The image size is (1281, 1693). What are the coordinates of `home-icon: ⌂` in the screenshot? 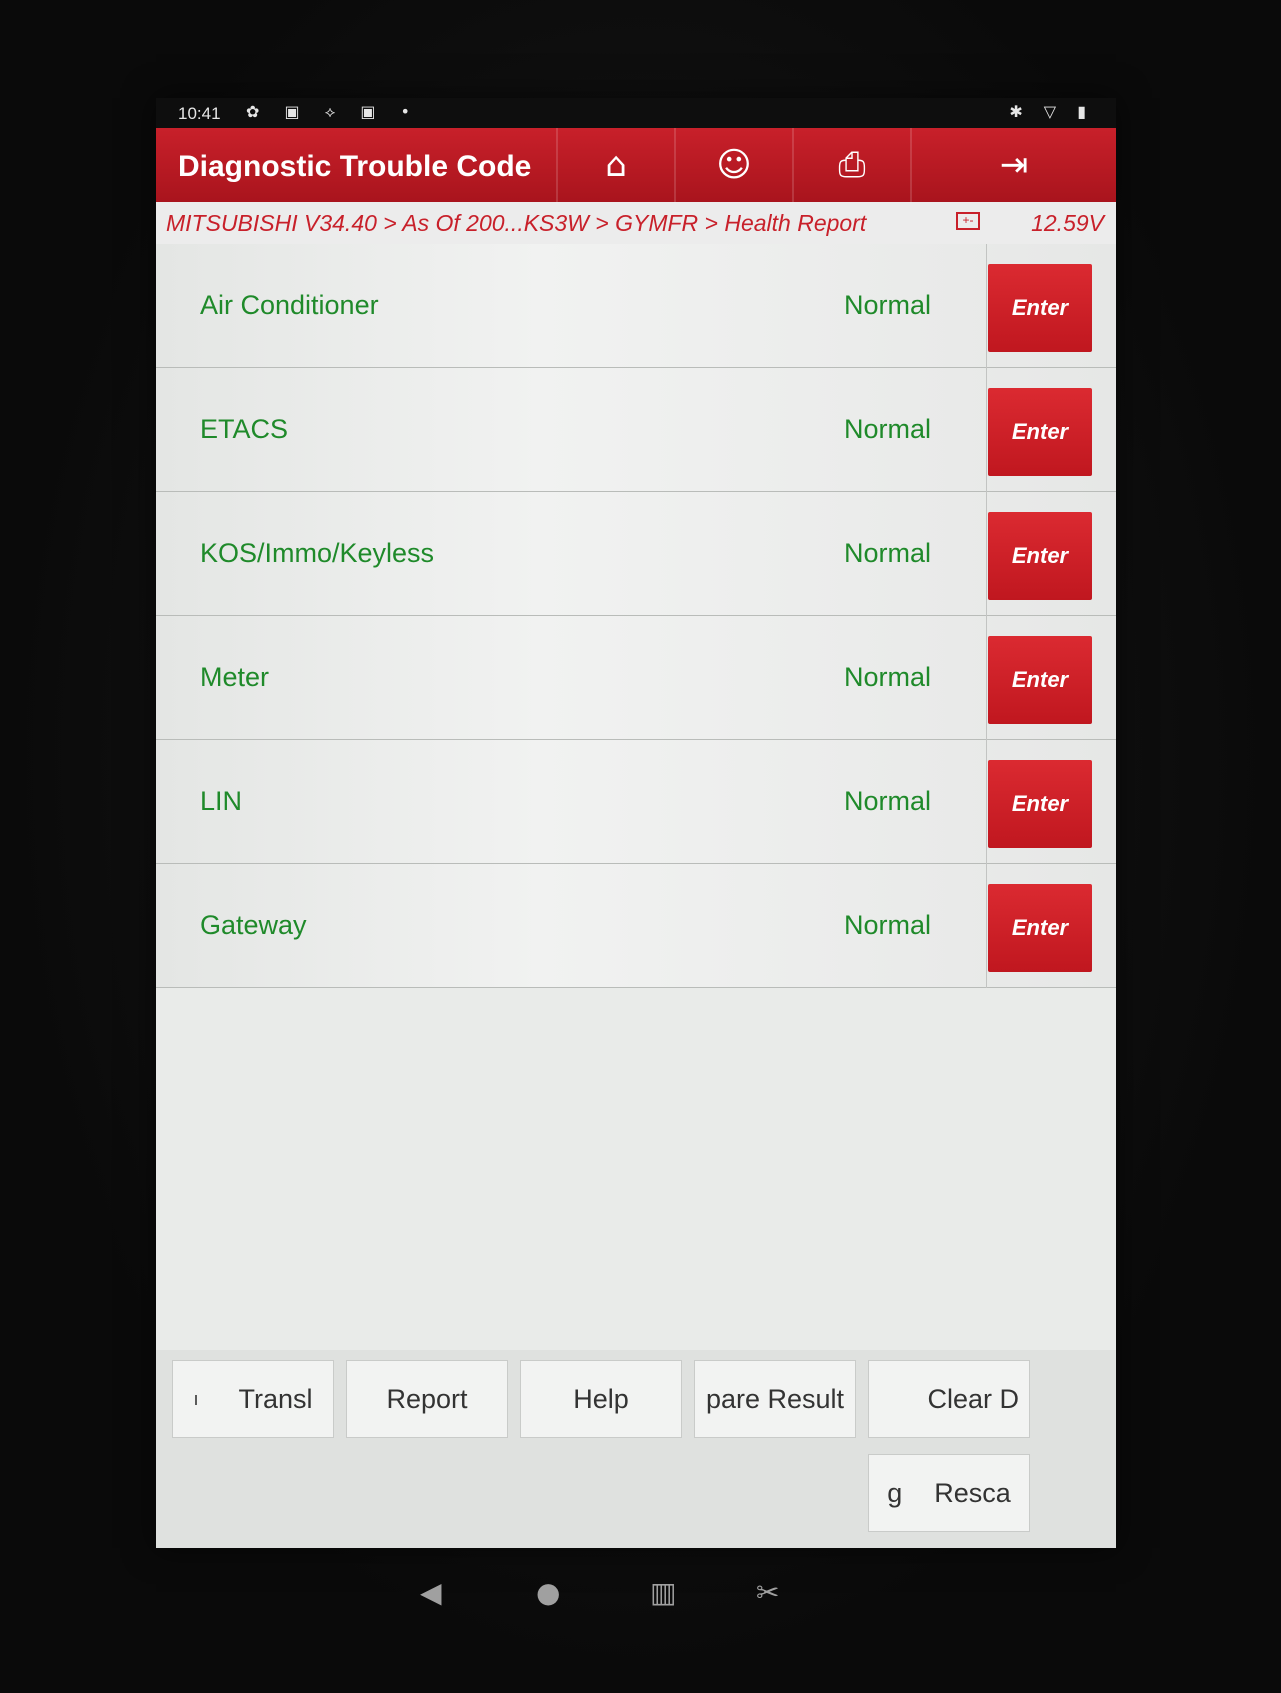 It's located at (616, 165).